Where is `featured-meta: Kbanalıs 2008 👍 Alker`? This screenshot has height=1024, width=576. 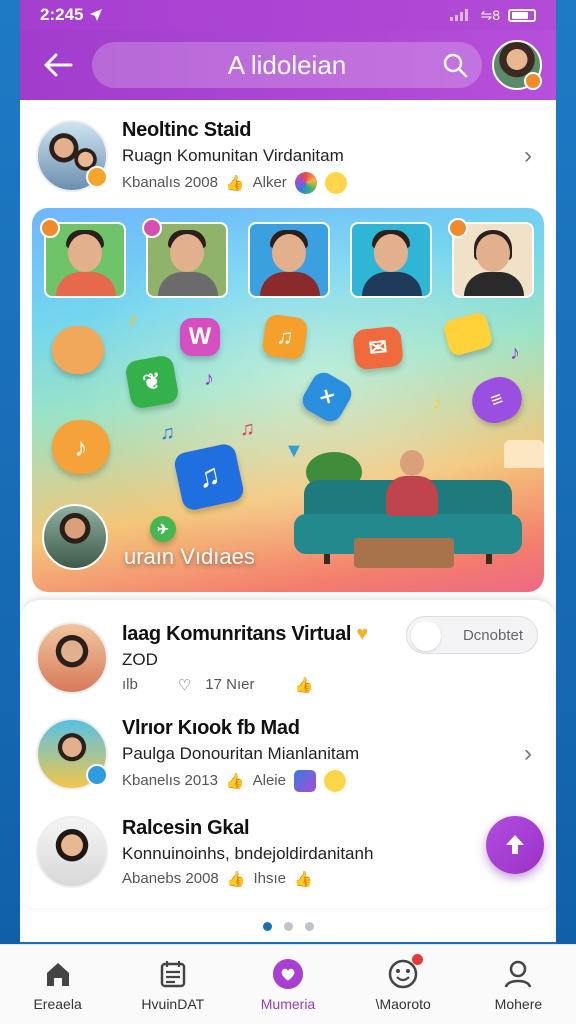 featured-meta: Kbanalıs 2008 👍 Alker is located at coordinates (319, 182).